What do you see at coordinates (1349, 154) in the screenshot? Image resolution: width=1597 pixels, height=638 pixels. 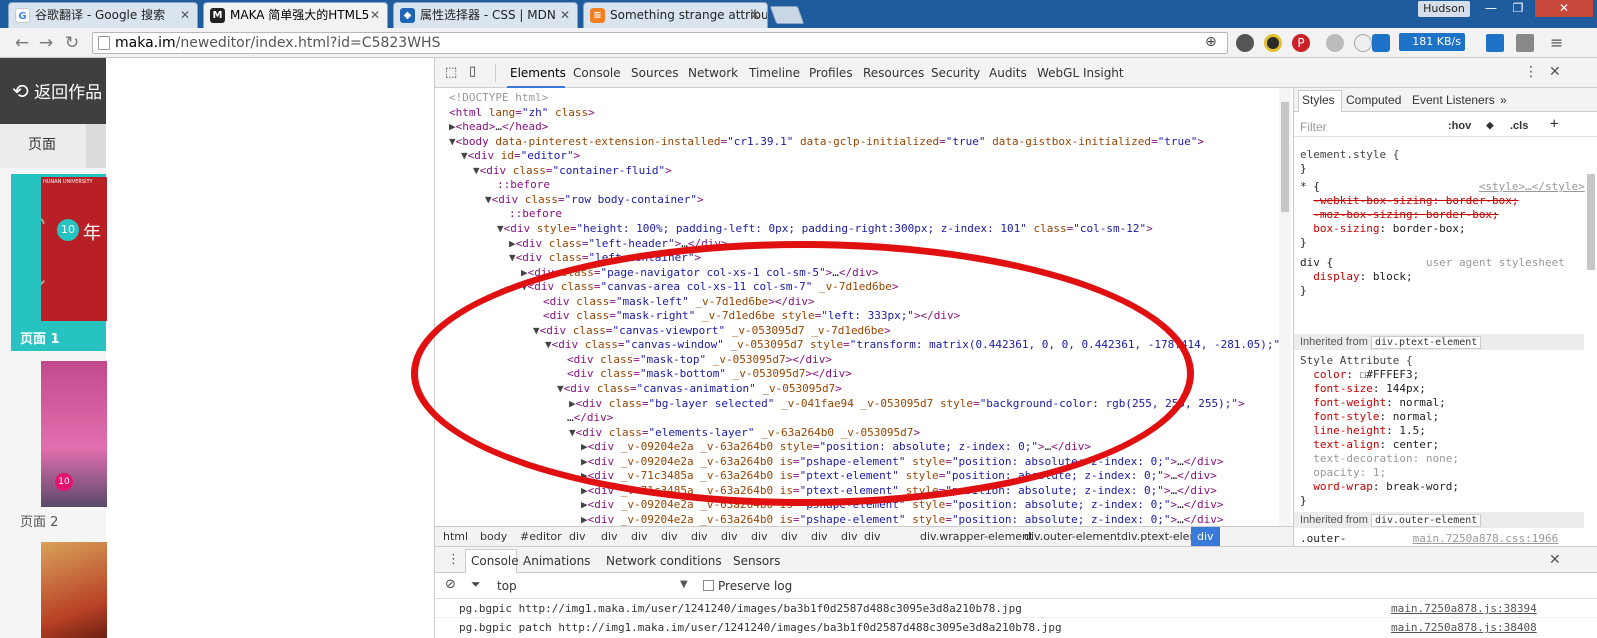 I see `style-rule-line: element.style {` at bounding box center [1349, 154].